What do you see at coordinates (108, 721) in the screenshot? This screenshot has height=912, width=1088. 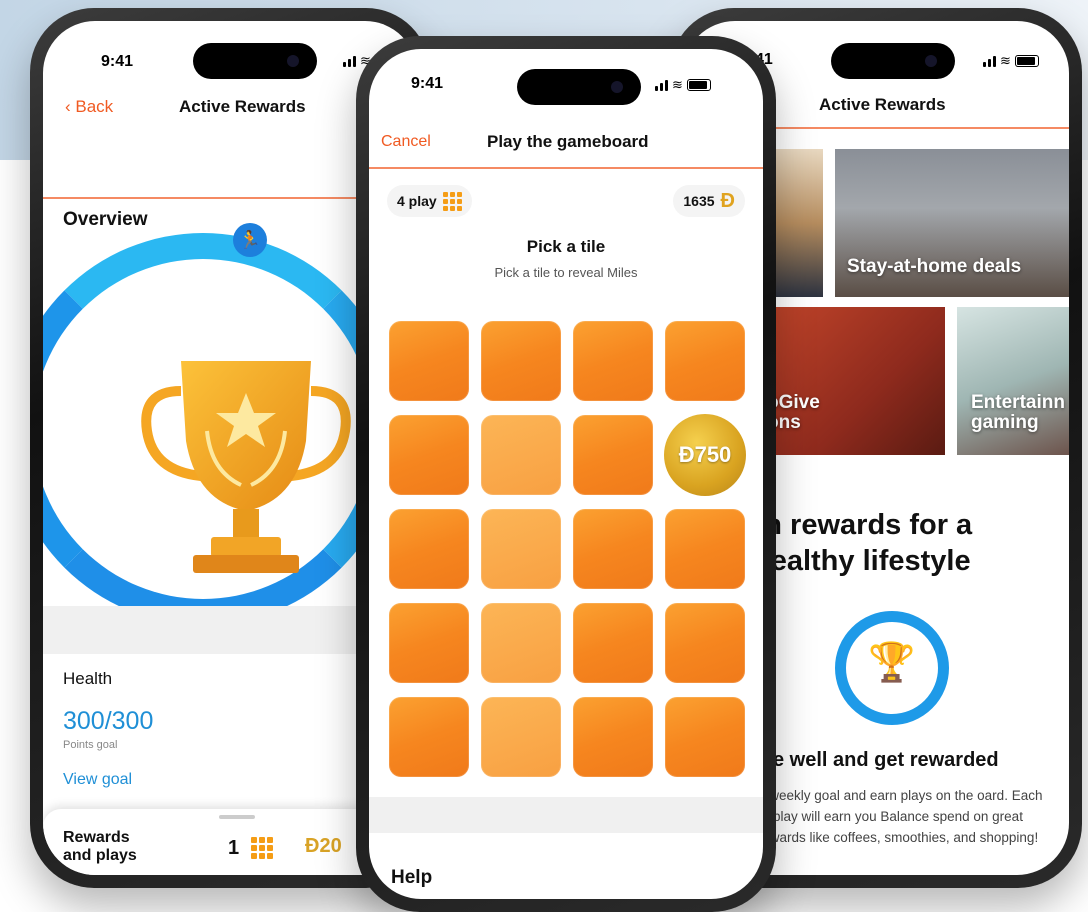 I see `points-value: 300/300` at bounding box center [108, 721].